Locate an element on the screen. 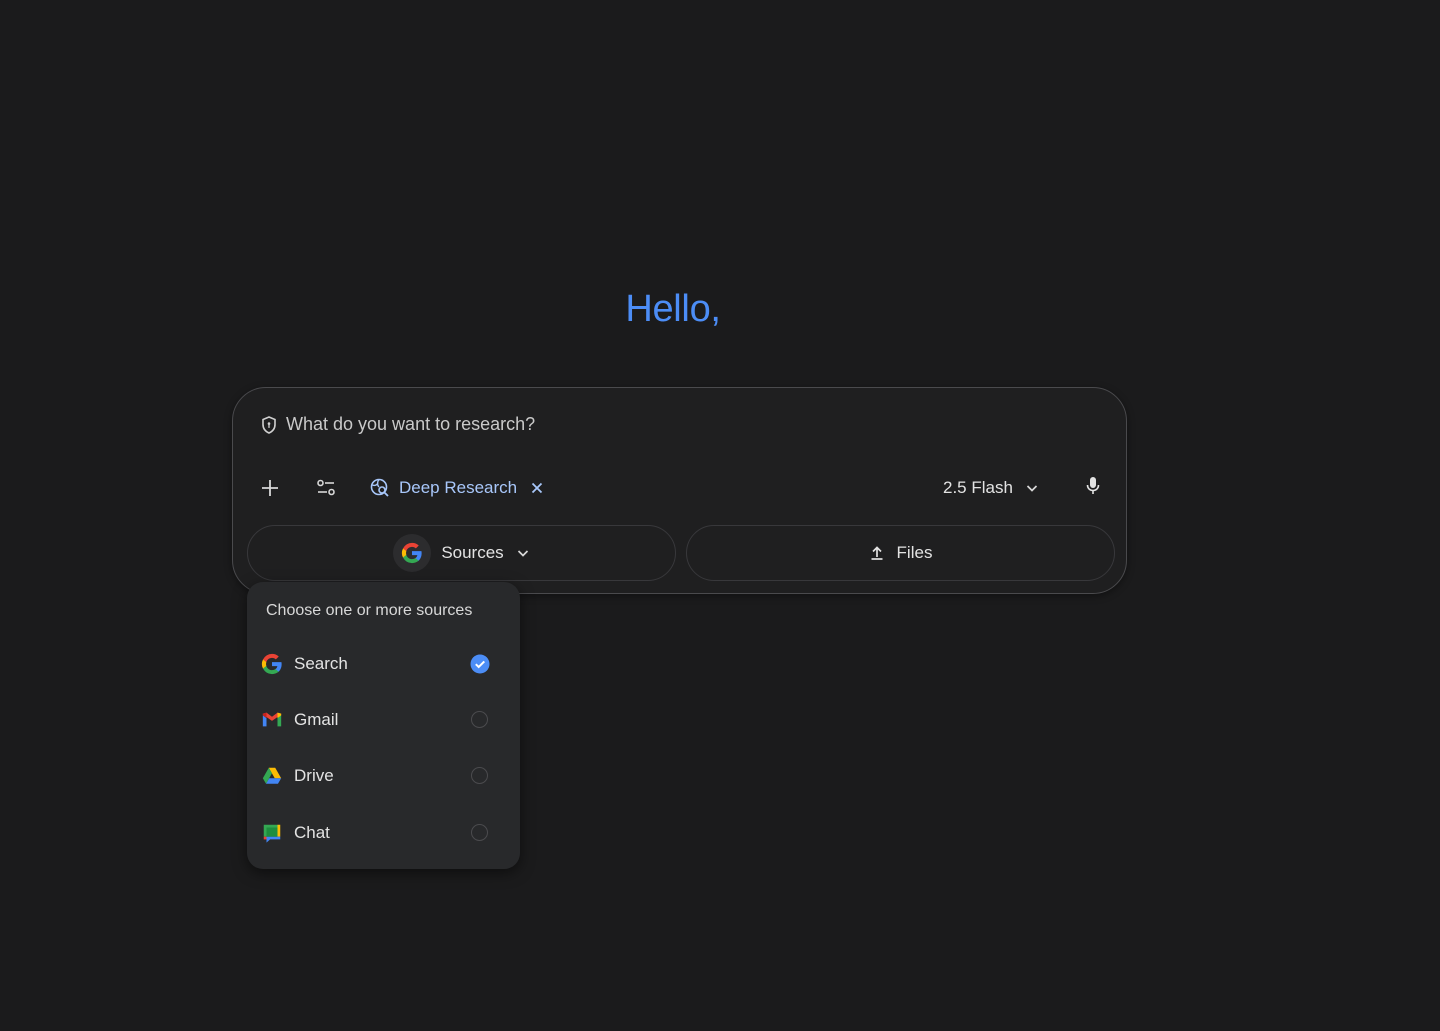  deep-research-label: Deep Research is located at coordinates (458, 487).